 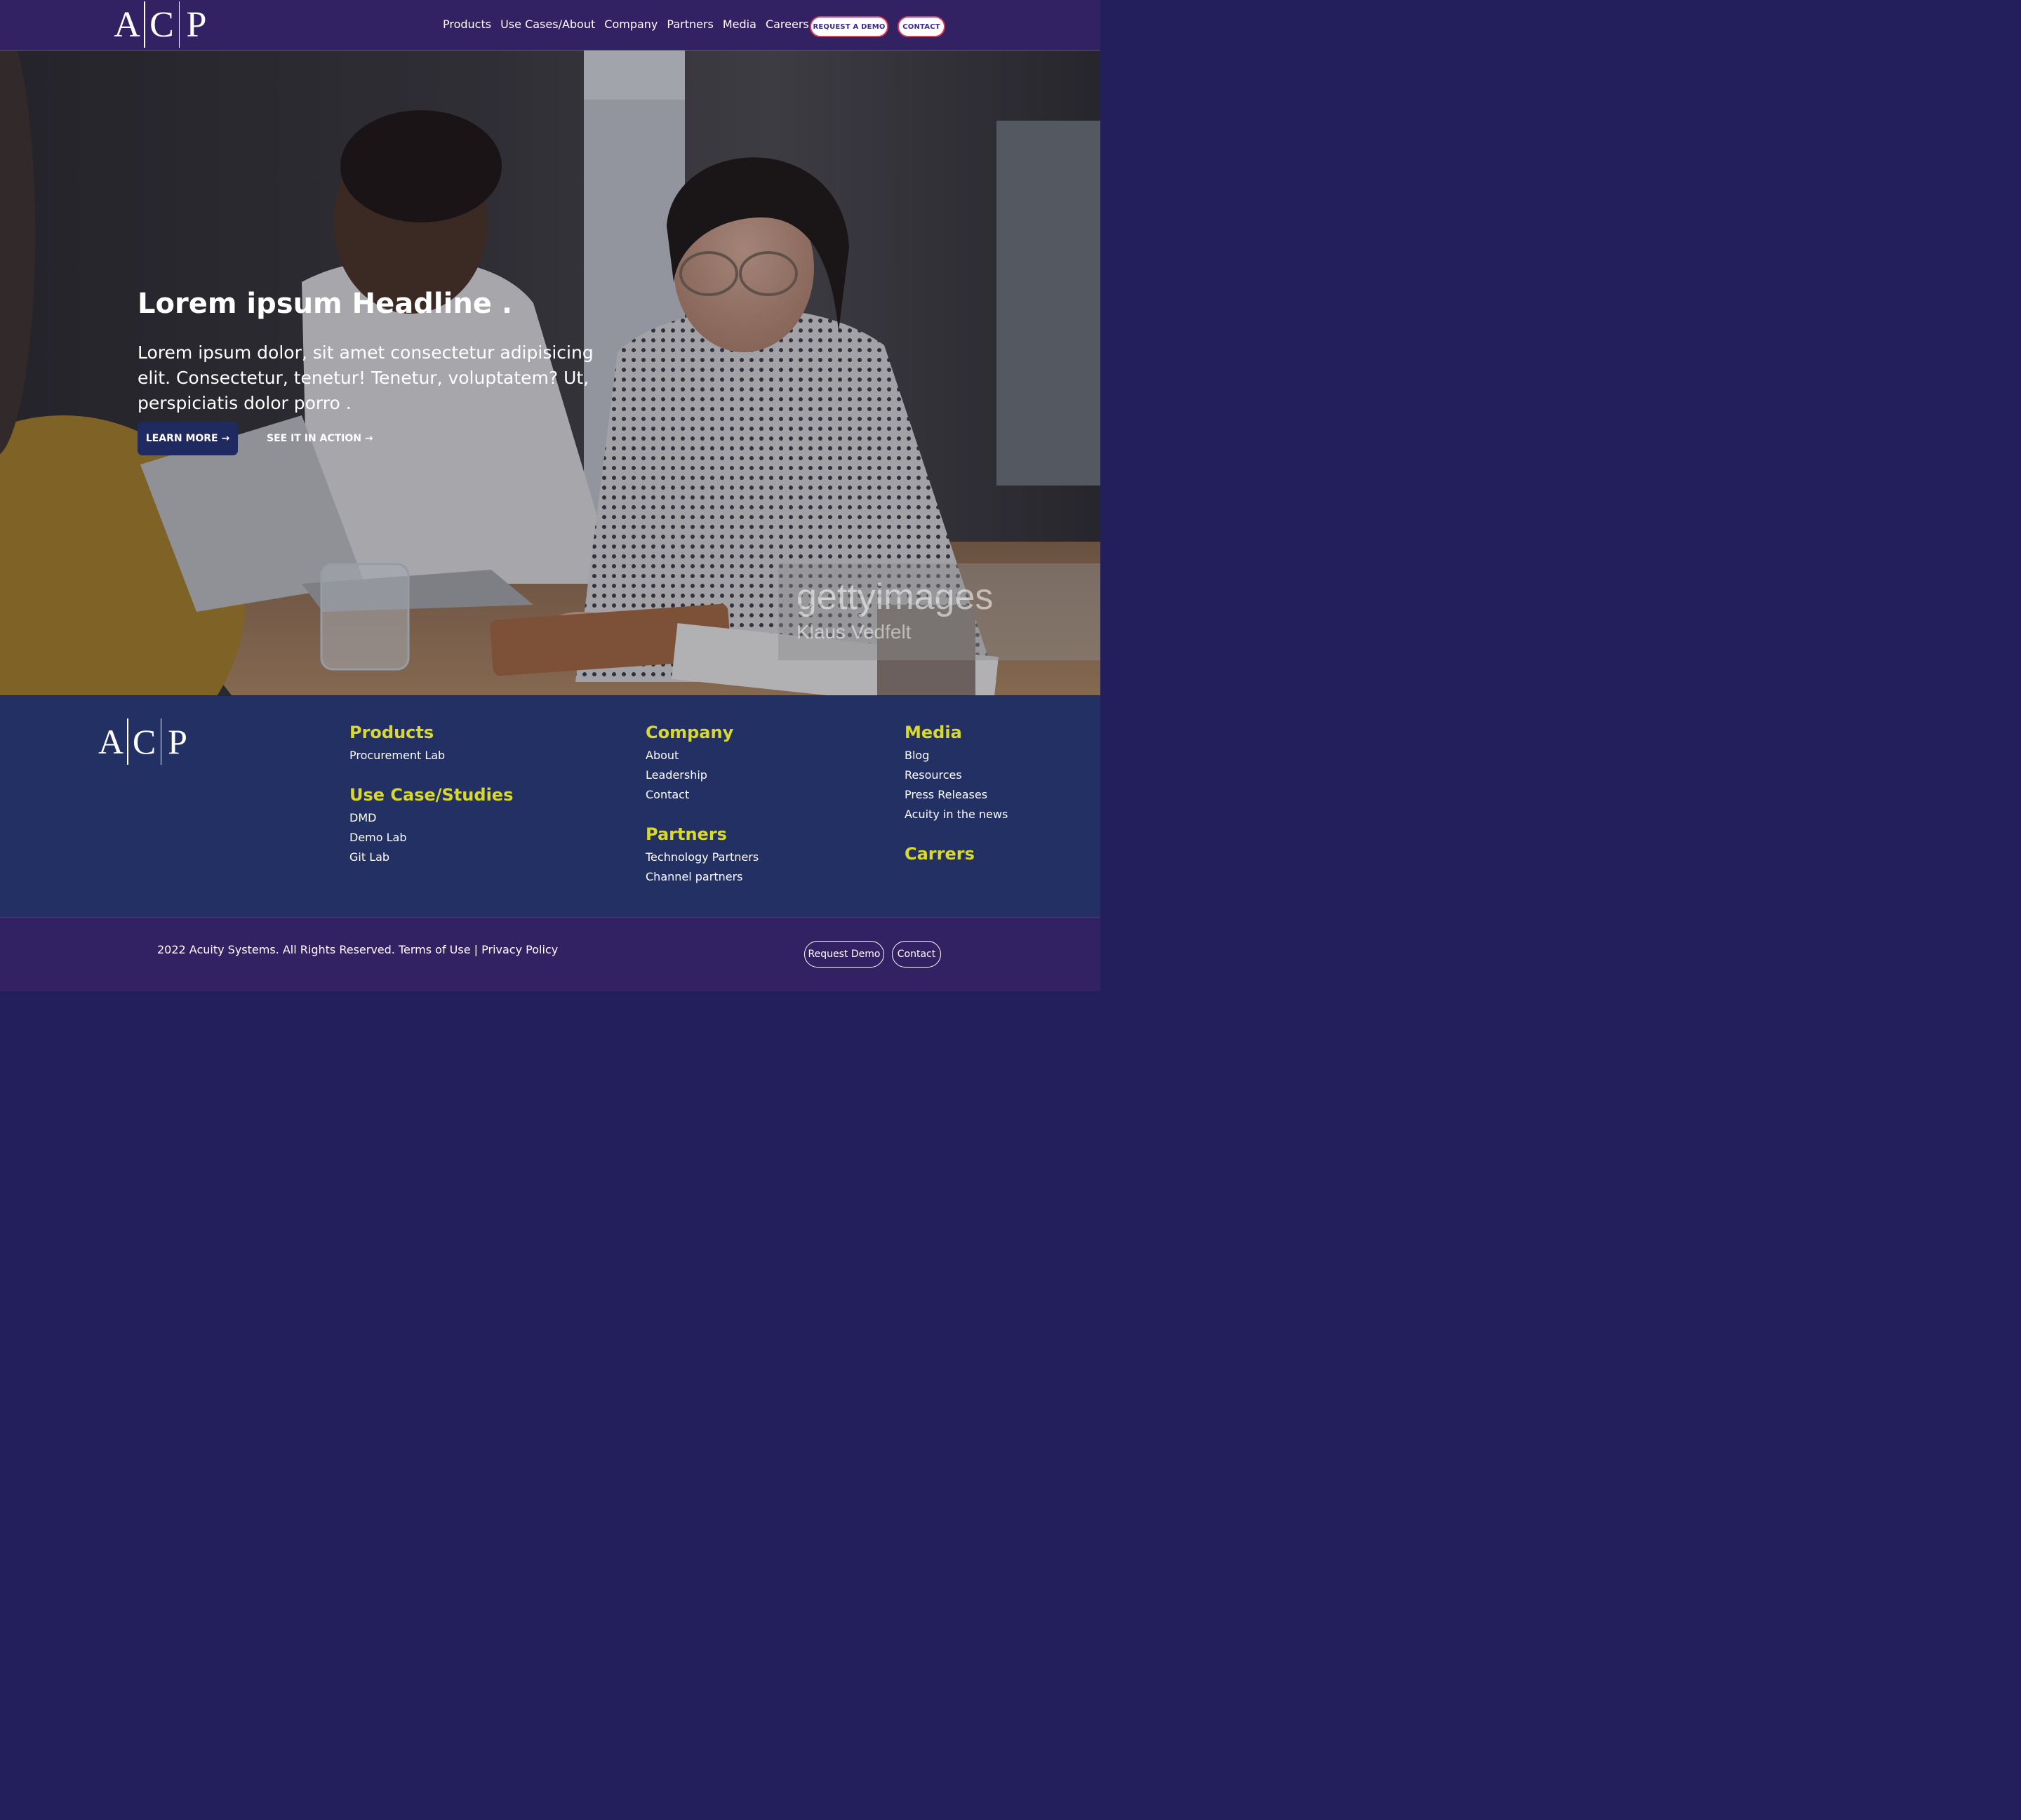 What do you see at coordinates (431, 857) in the screenshot?
I see `footer-link-git-lab: Git Lab` at bounding box center [431, 857].